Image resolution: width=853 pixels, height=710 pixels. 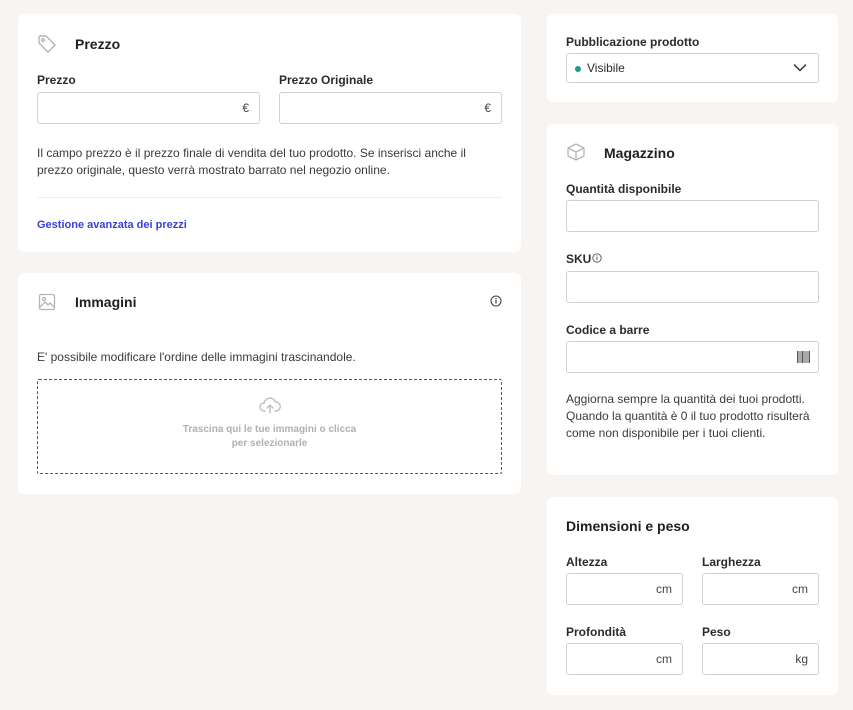 What do you see at coordinates (716, 632) in the screenshot?
I see `weight-label: Peso` at bounding box center [716, 632].